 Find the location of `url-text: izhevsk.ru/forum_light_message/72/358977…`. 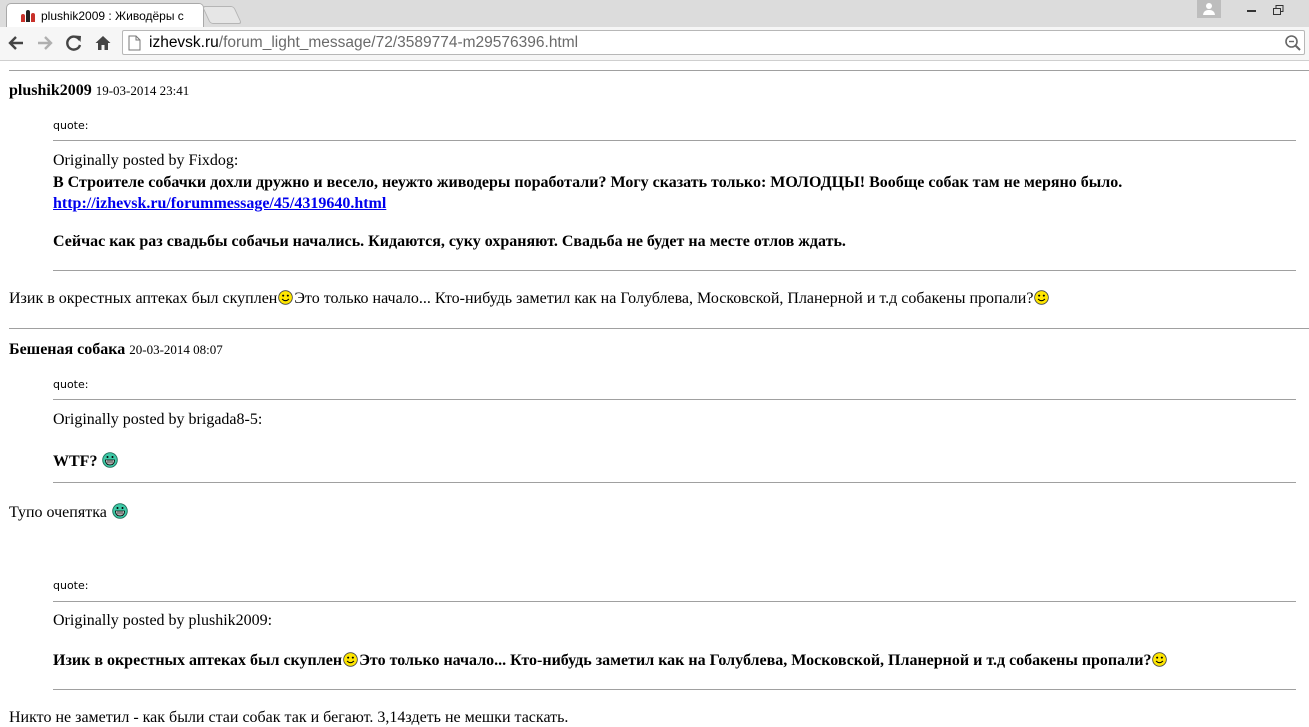

url-text: izhevsk.ru/forum_light_message/72/358977… is located at coordinates (363, 43).